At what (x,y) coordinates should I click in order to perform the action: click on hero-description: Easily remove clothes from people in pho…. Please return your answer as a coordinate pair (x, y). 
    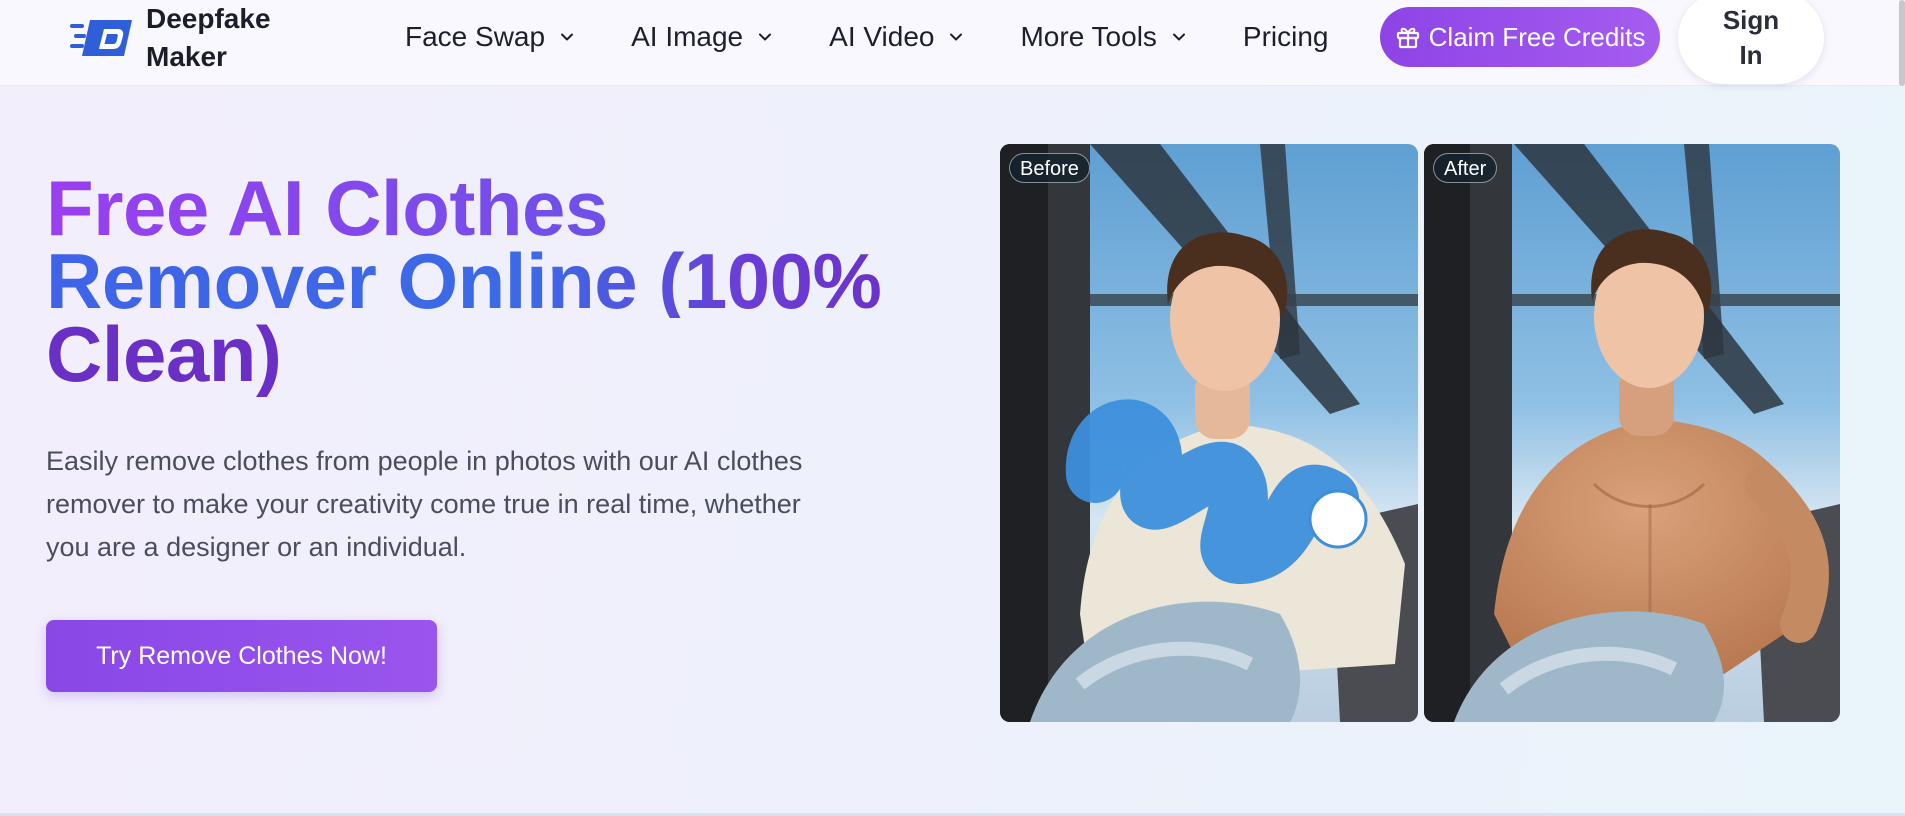
    Looking at the image, I should click on (424, 504).